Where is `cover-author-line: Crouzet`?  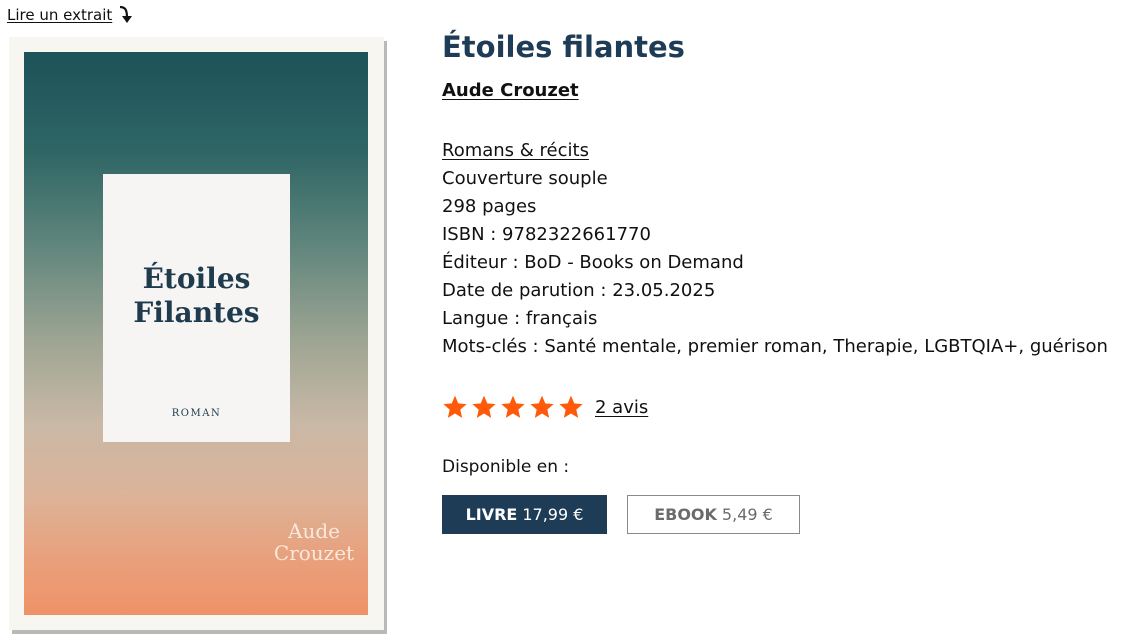 cover-author-line: Crouzet is located at coordinates (314, 553).